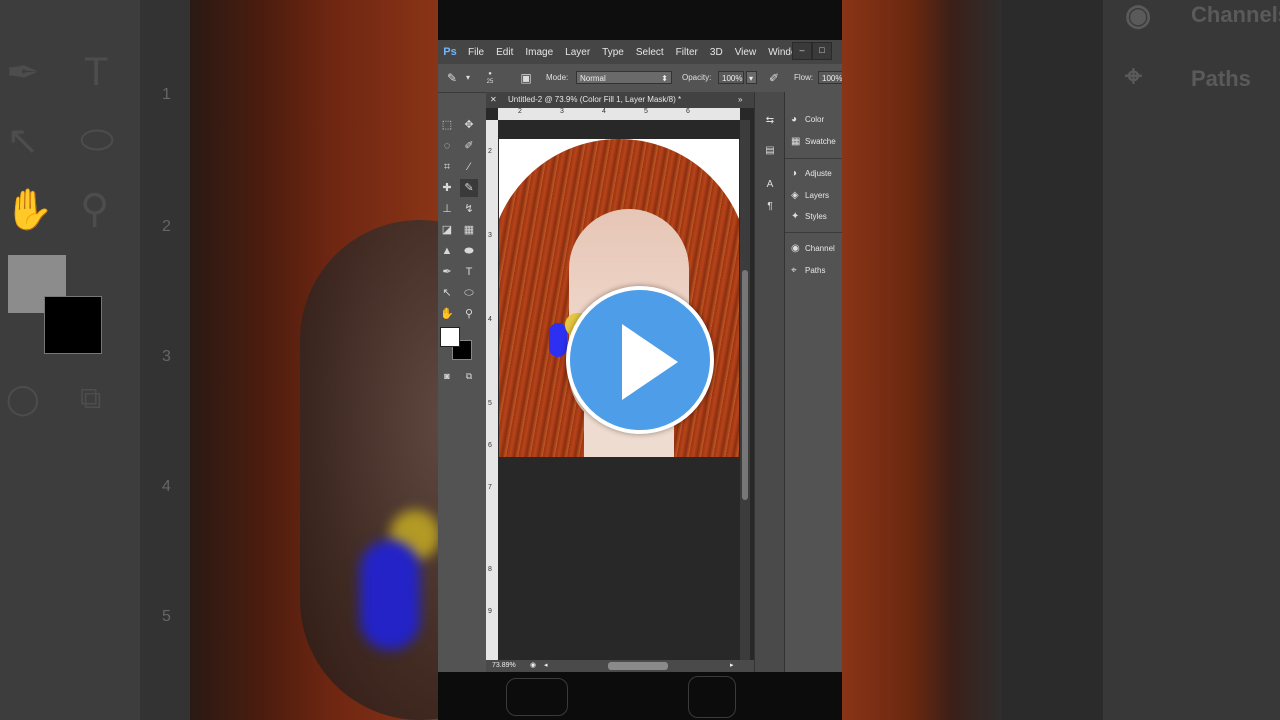 The width and height of the screenshot is (1280, 720). What do you see at coordinates (807, 120) in the screenshot?
I see `panel-color: ◕ Color` at bounding box center [807, 120].